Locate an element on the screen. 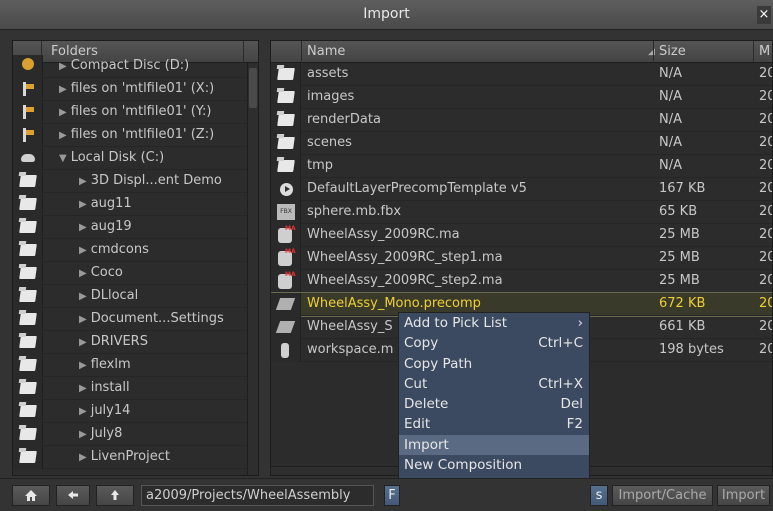  file-row: tmp N/A 20 is located at coordinates (521, 166).